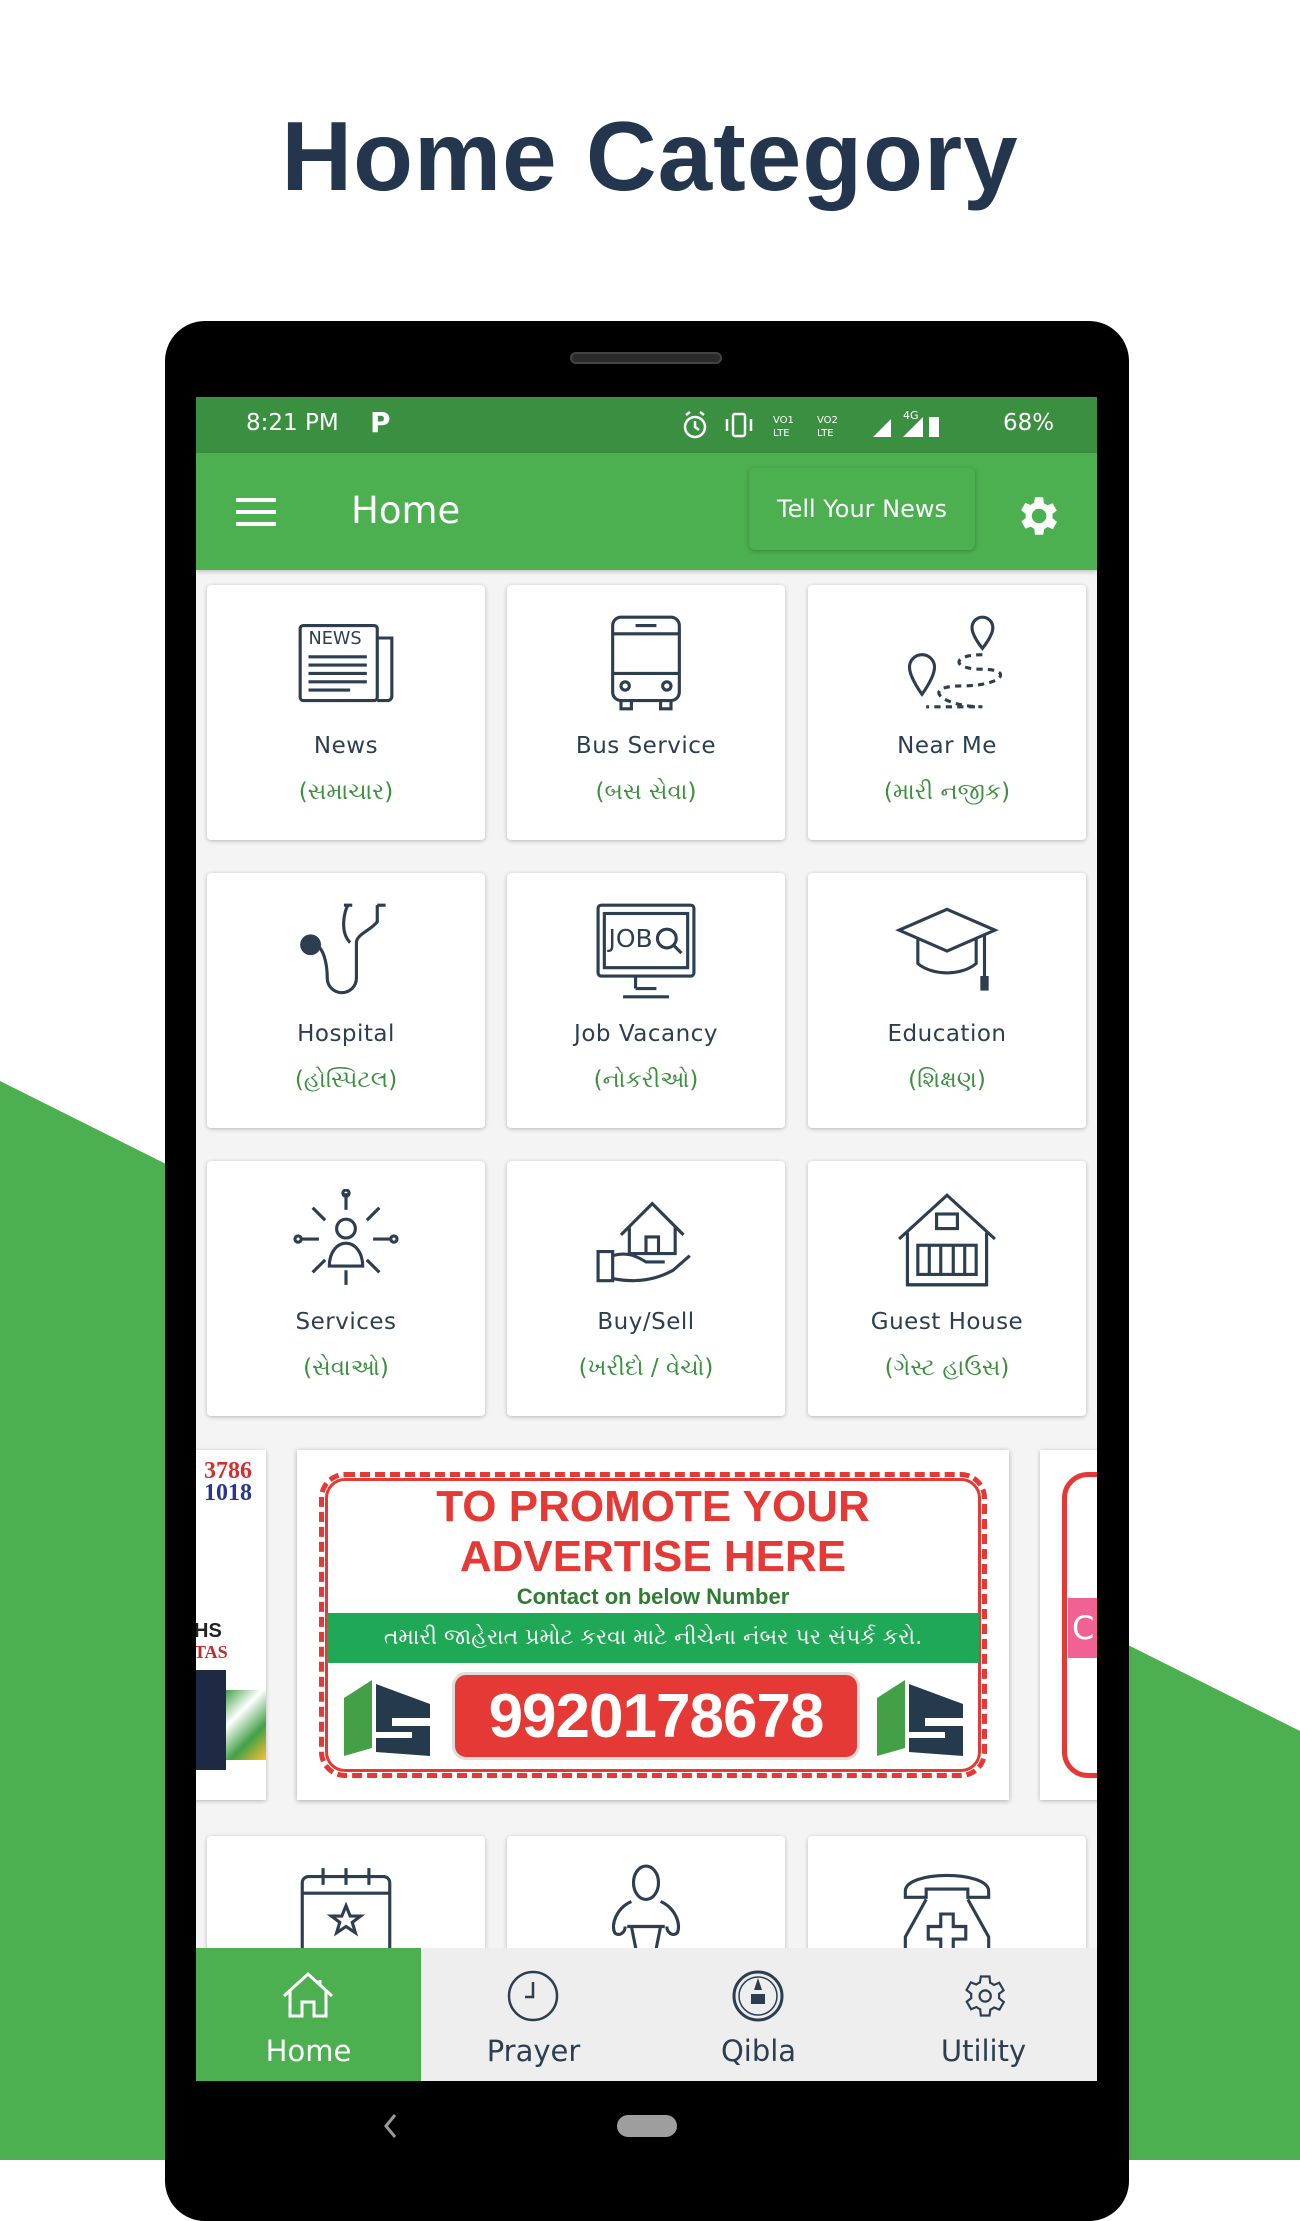 This screenshot has width=1300, height=2221. What do you see at coordinates (390, 2126) in the screenshot?
I see `back-chevron-icon` at bounding box center [390, 2126].